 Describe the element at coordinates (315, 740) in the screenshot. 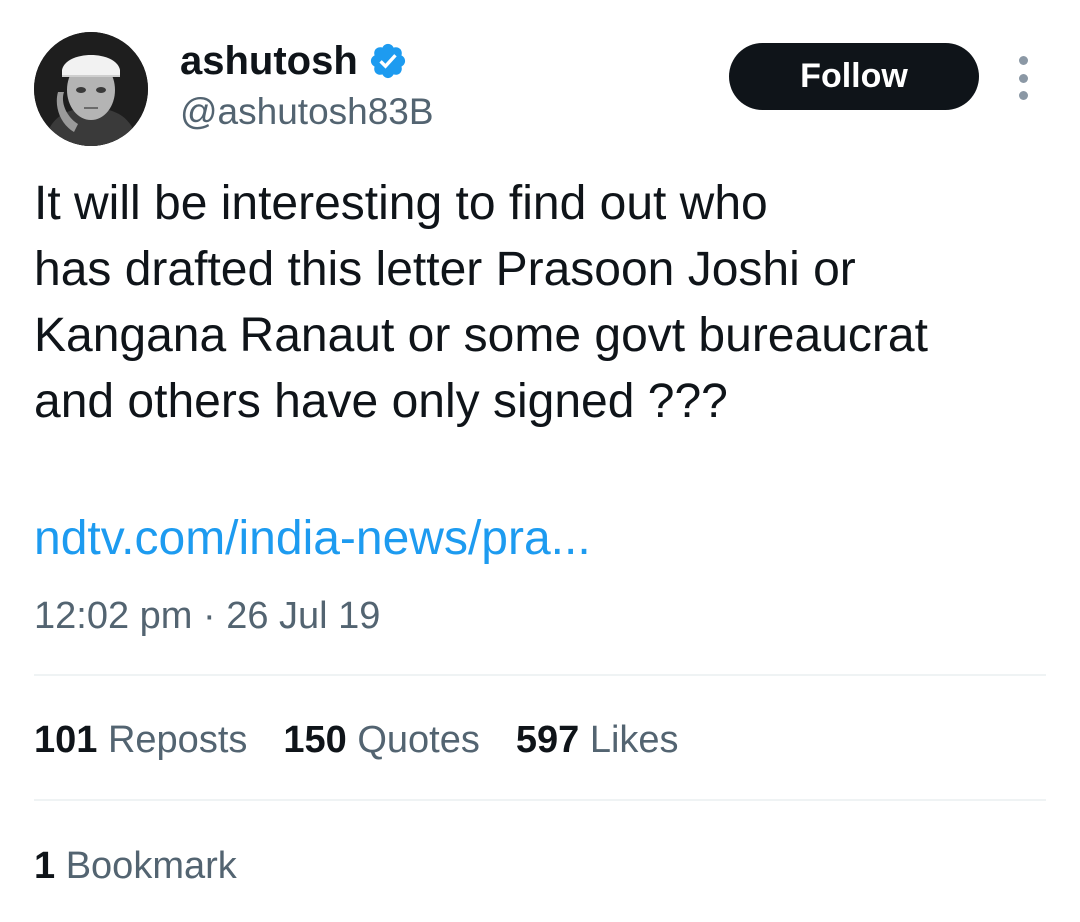

I see `quotes-count: 150` at that location.